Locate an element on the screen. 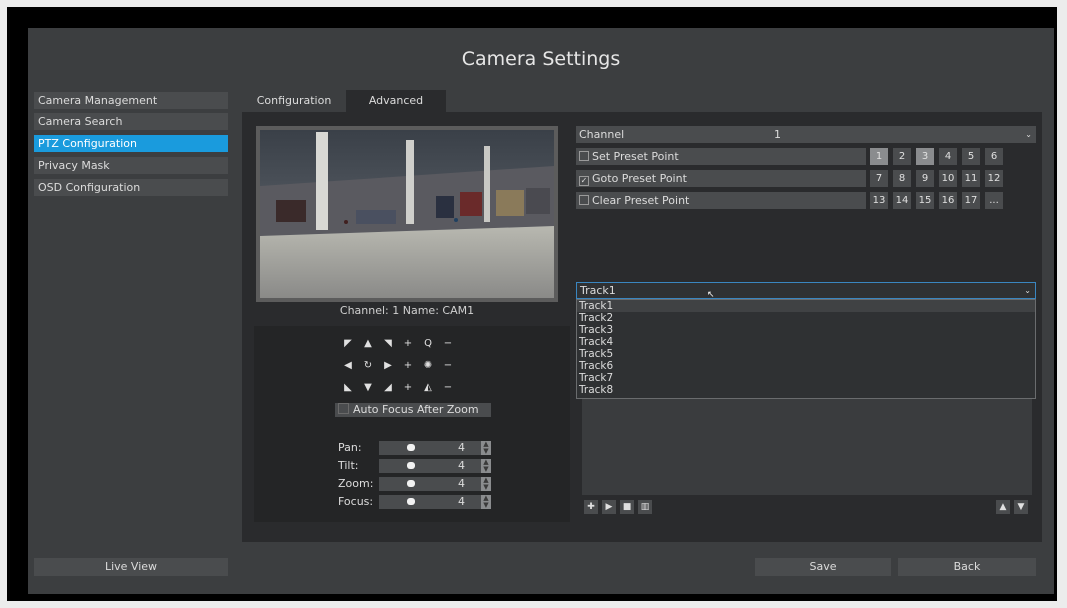 The width and height of the screenshot is (1067, 608). pan-spinner: ▲ ▼ is located at coordinates (486, 448).